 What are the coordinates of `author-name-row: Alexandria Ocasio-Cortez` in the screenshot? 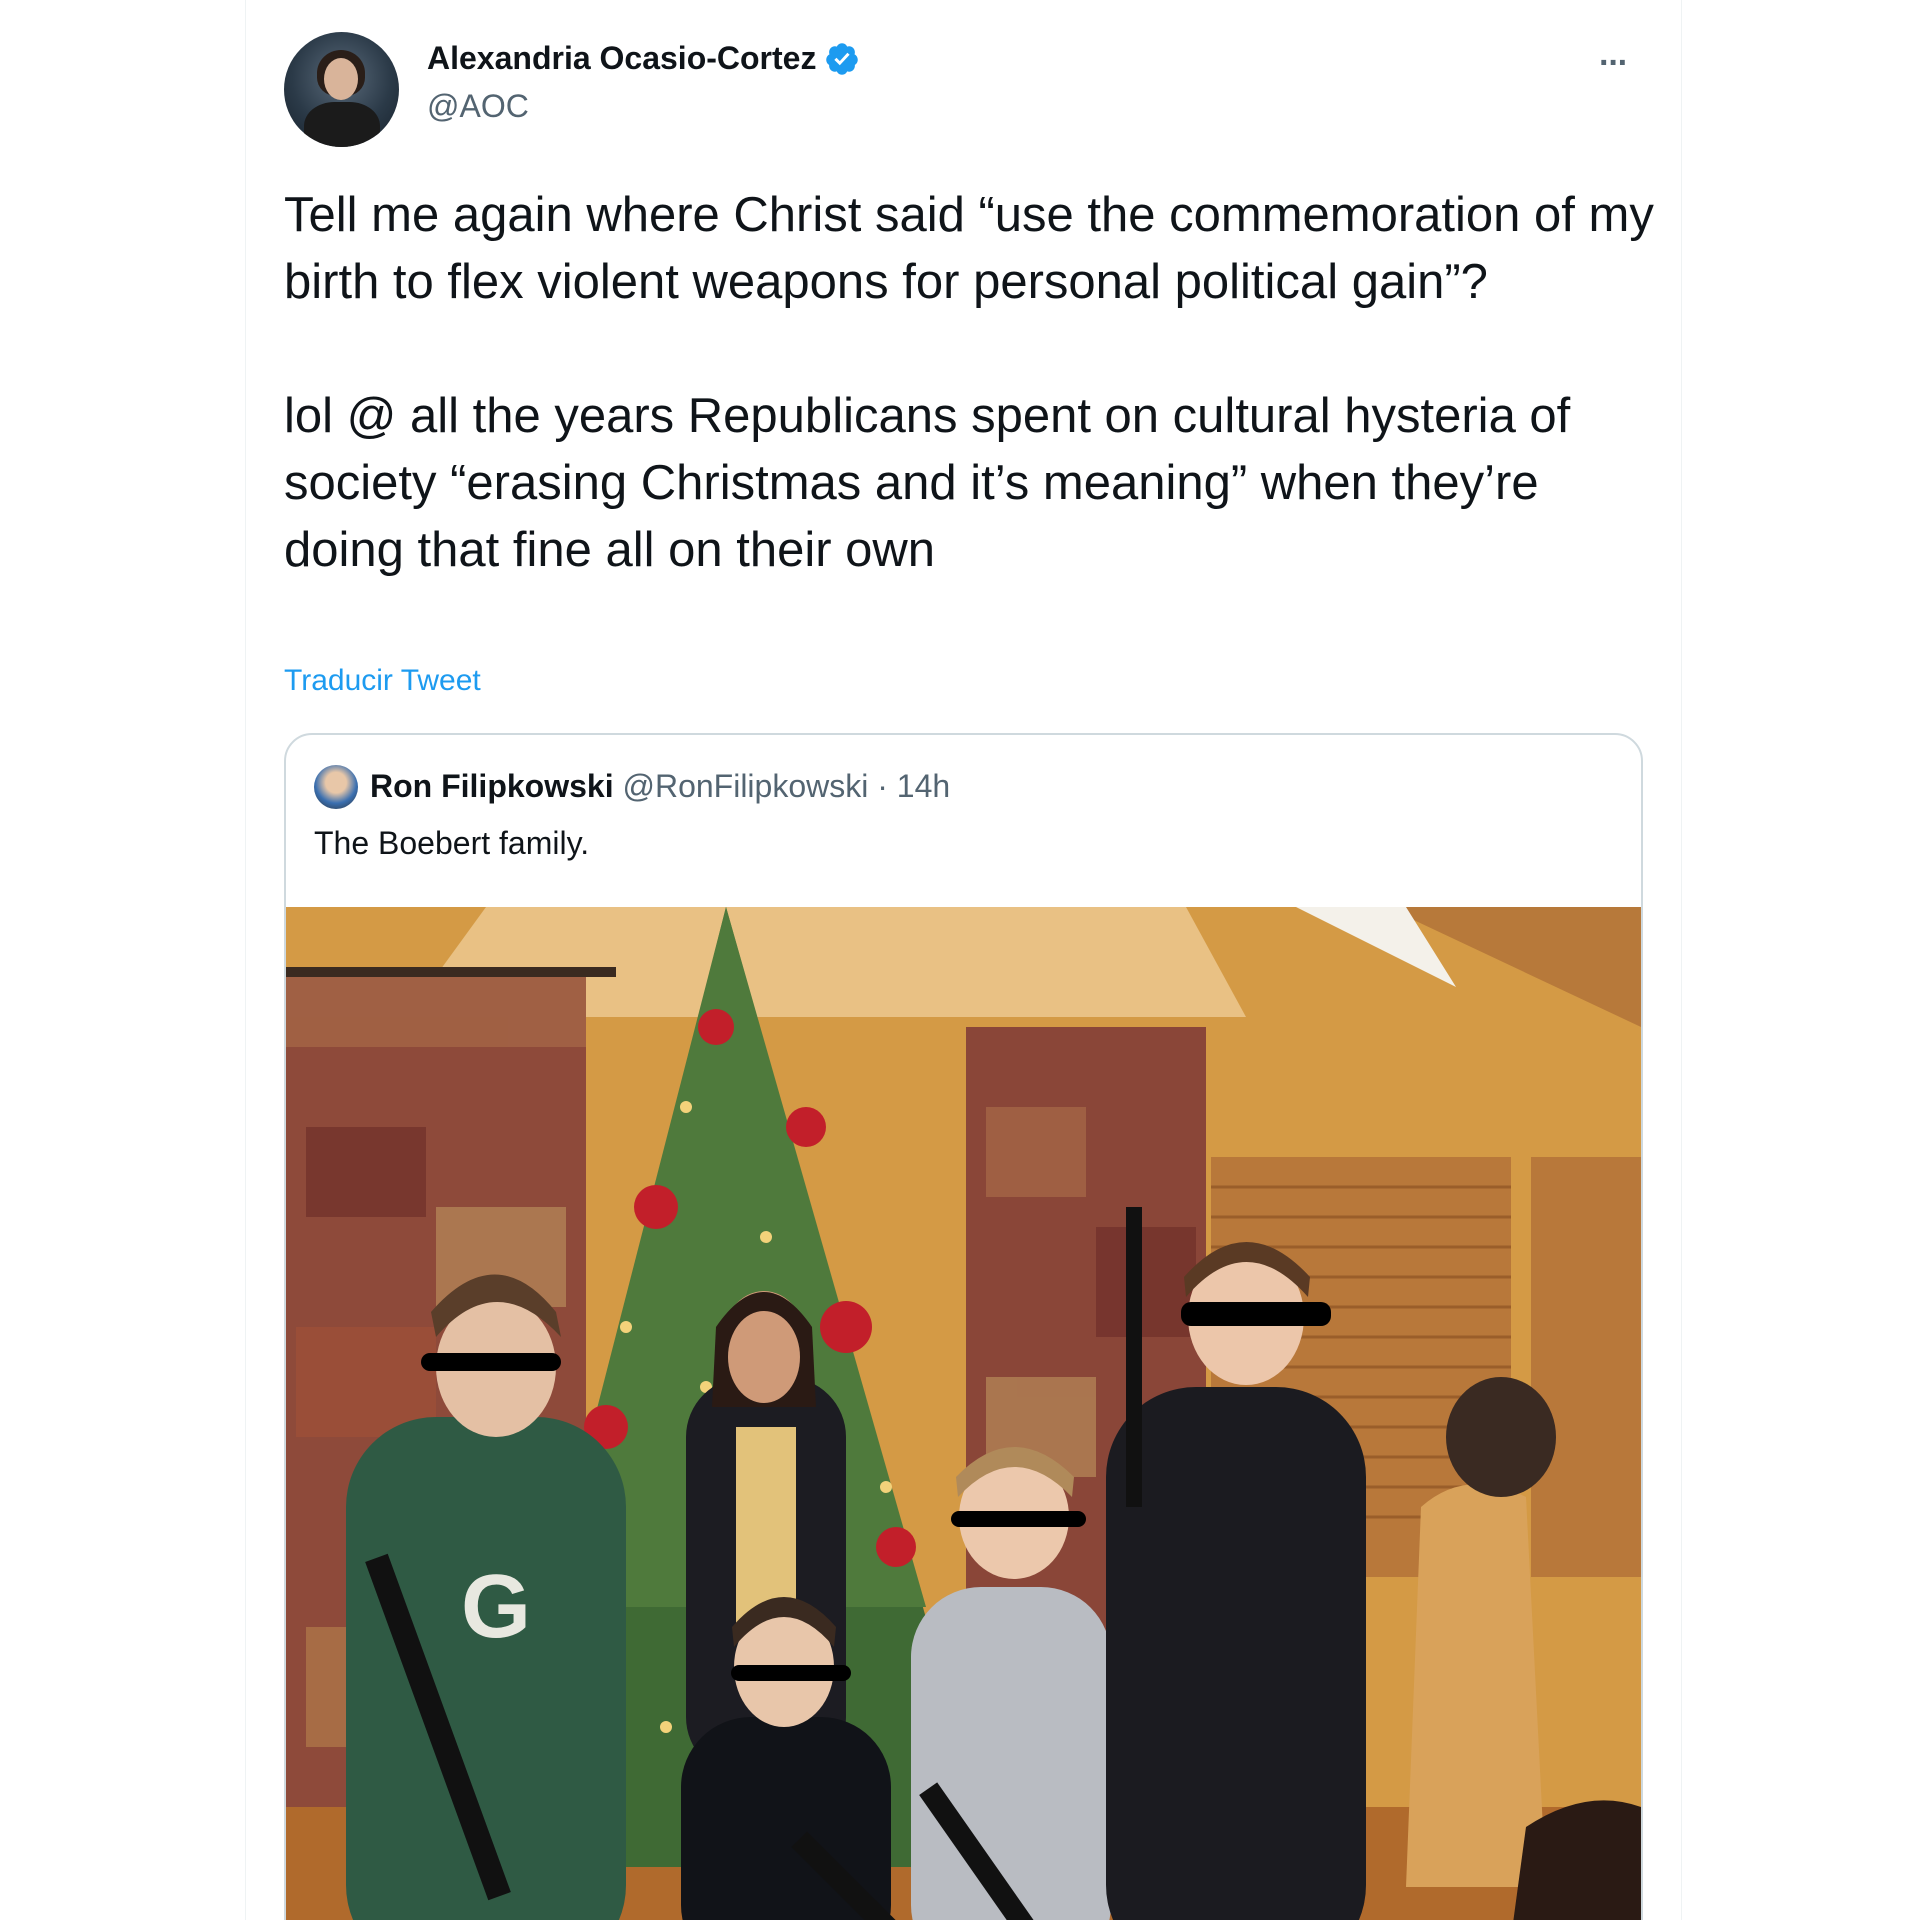 It's located at (643, 58).